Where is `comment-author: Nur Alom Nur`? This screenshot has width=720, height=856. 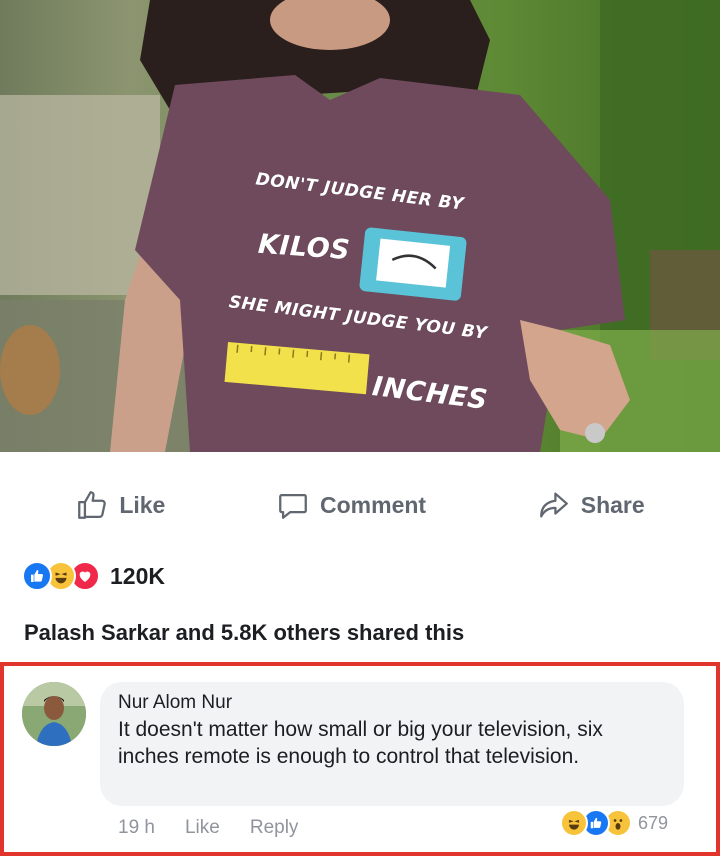
comment-author: Nur Alom Nur is located at coordinates (392, 703).